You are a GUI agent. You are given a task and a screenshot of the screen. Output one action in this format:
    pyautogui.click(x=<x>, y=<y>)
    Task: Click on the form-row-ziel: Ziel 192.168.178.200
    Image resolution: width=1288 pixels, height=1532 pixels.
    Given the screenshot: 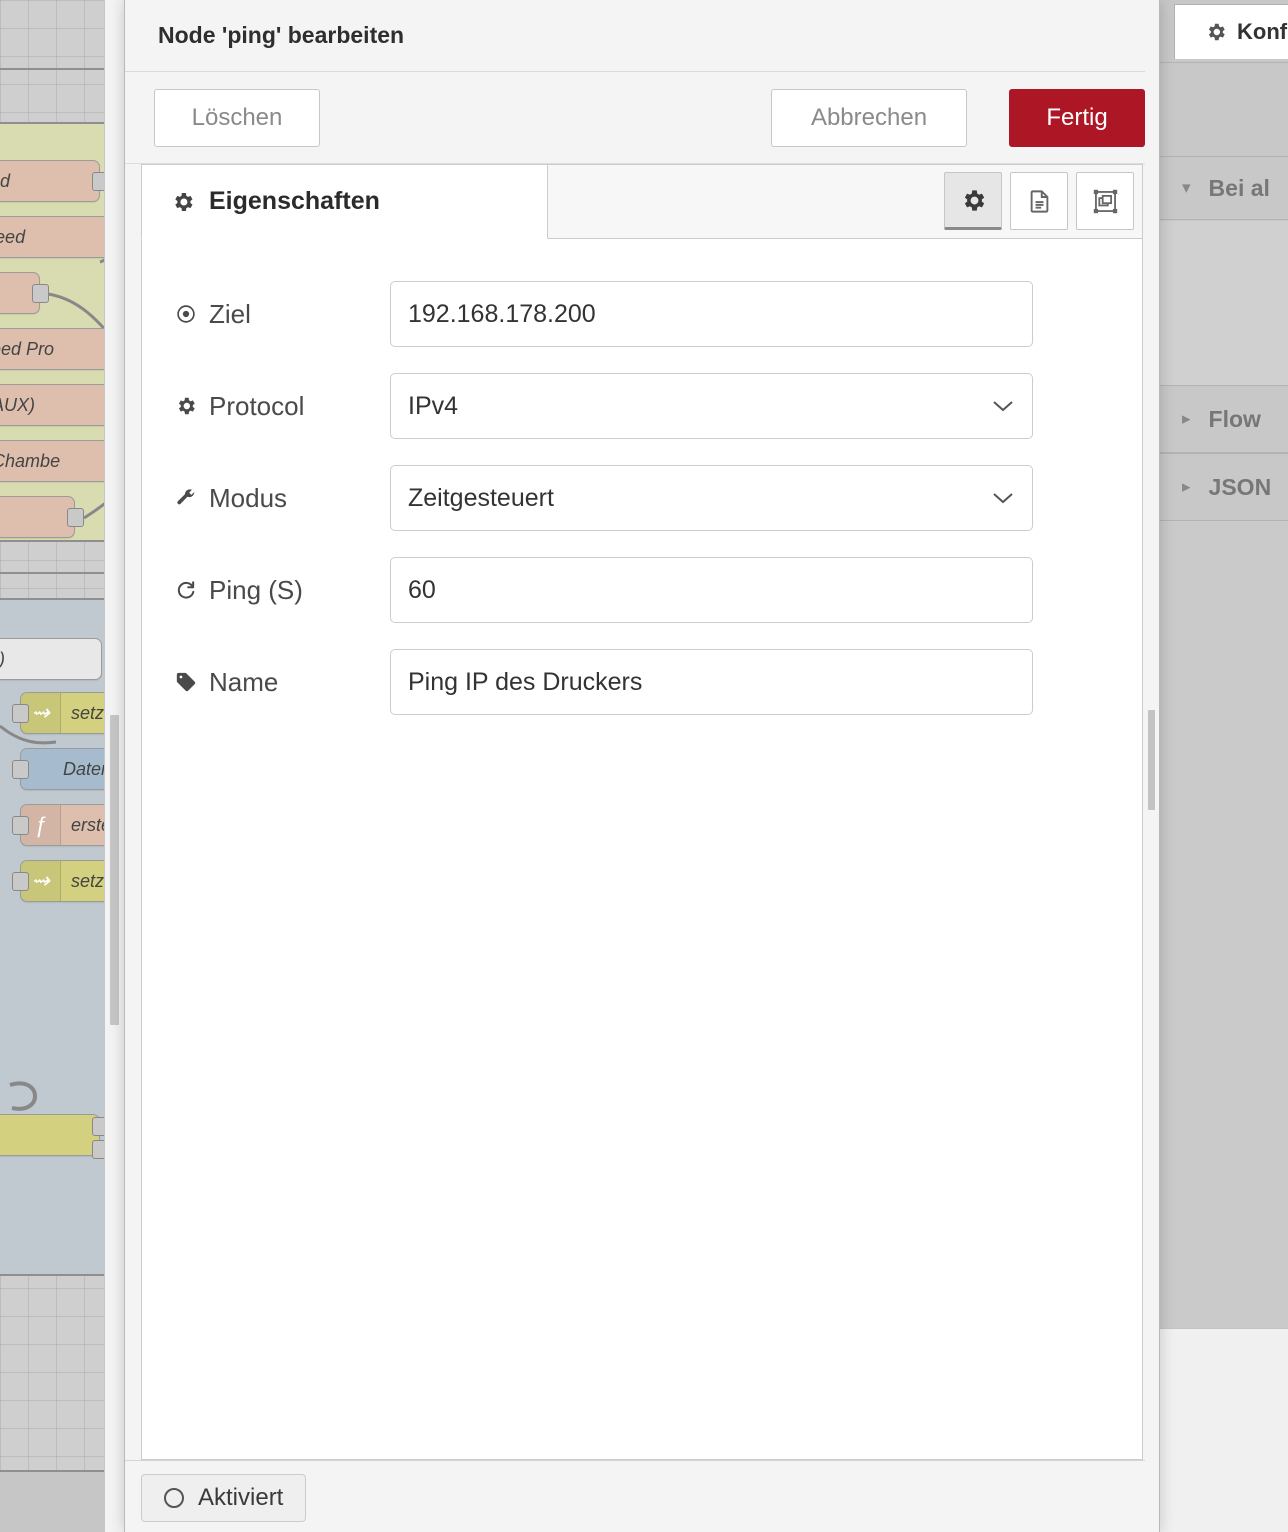 What is the action you would take?
    pyautogui.click(x=642, y=314)
    